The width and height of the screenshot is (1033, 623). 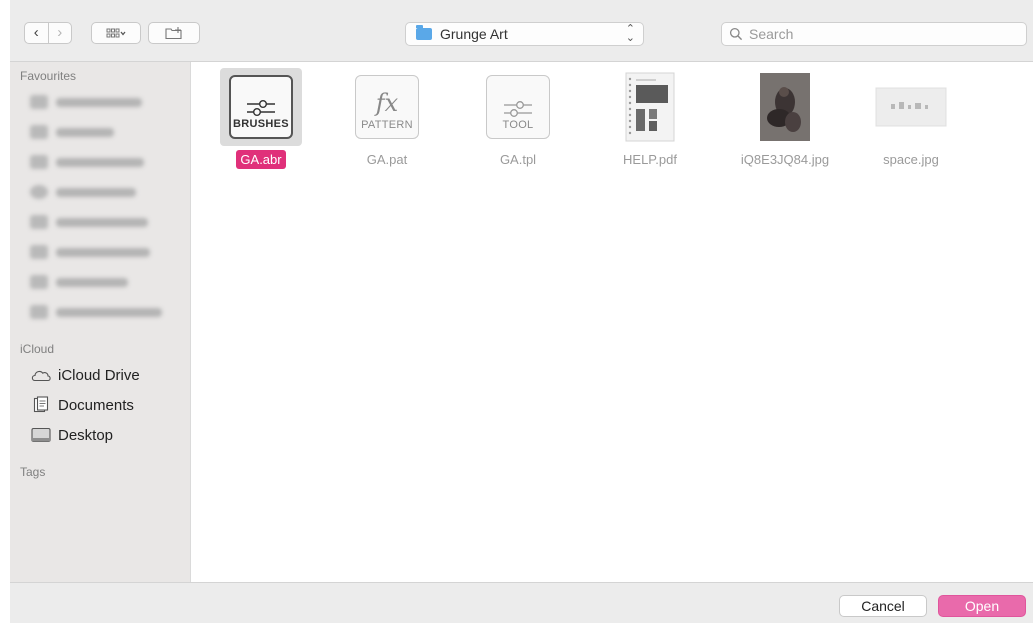 I want to click on sidebar-item-desktop: Desktop, so click(x=71, y=435).